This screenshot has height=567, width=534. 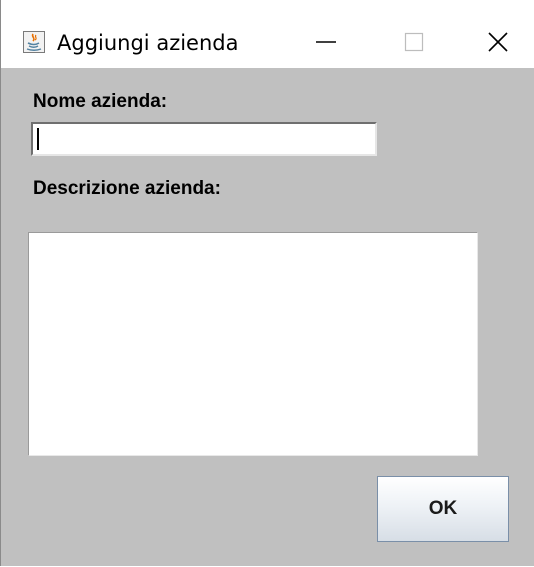 What do you see at coordinates (127, 188) in the screenshot?
I see `company-description-label: Descrizione azienda:` at bounding box center [127, 188].